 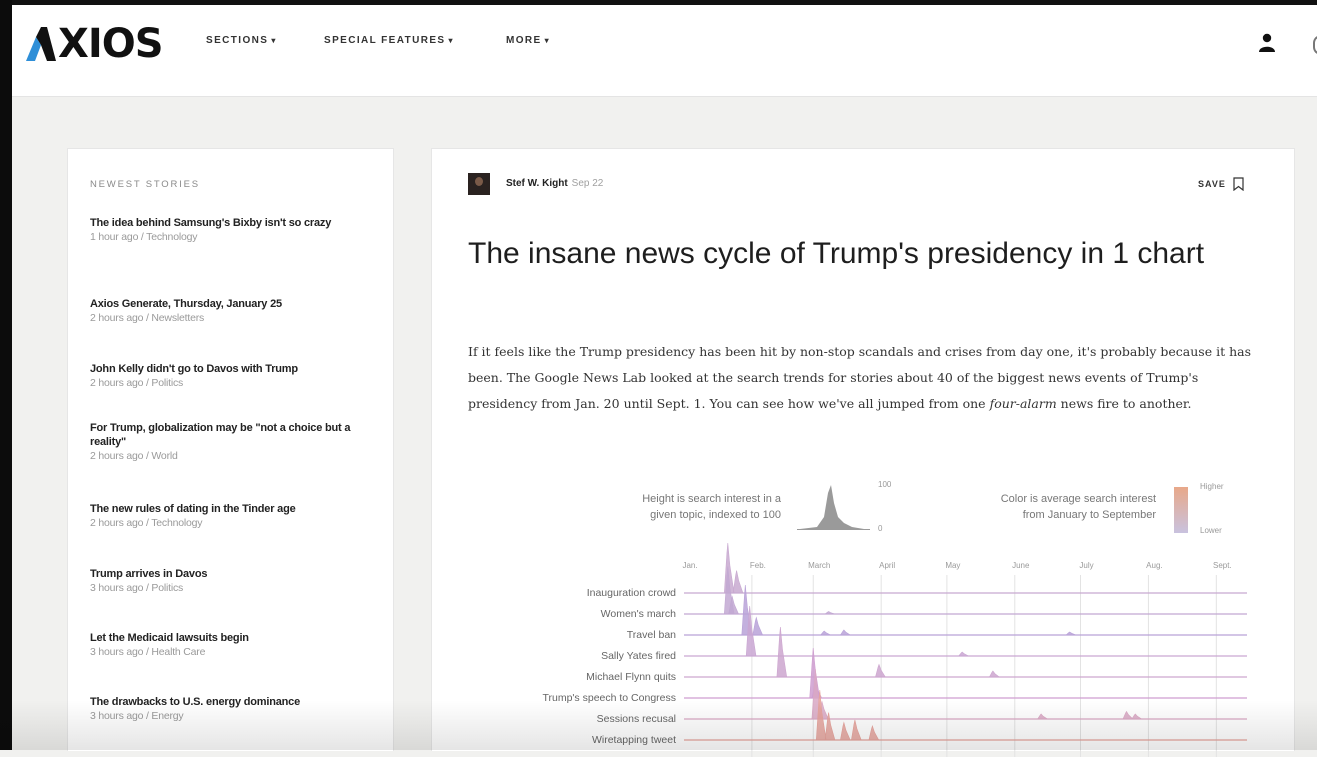 I want to click on save-button: SAVE, so click(x=1221, y=184).